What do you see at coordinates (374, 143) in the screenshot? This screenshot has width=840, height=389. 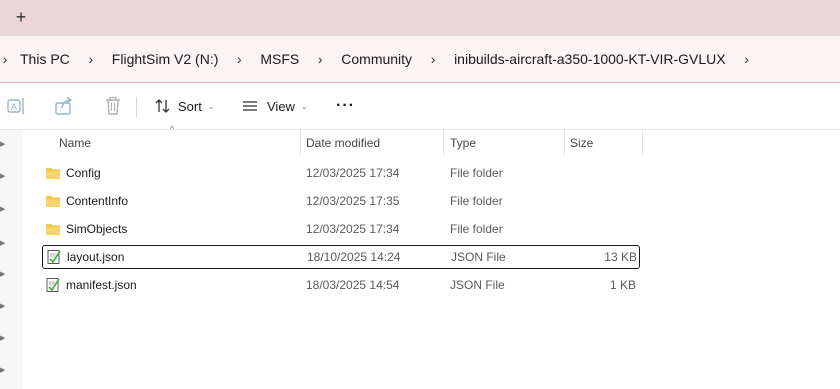 I see `column-header-date-modified: Date modified` at bounding box center [374, 143].